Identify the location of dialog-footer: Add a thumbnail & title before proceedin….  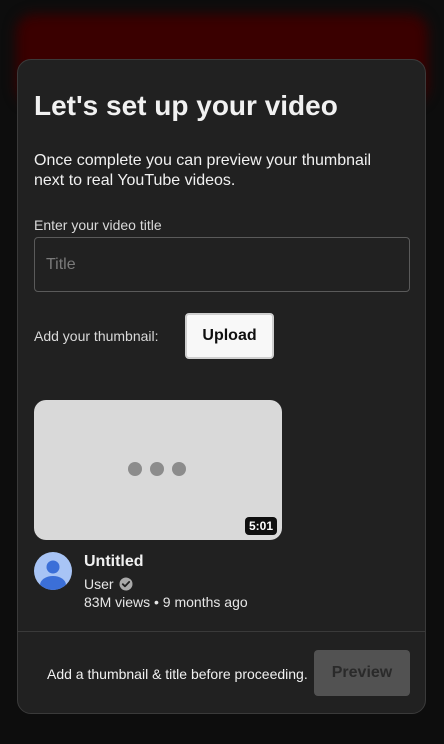
(221, 672).